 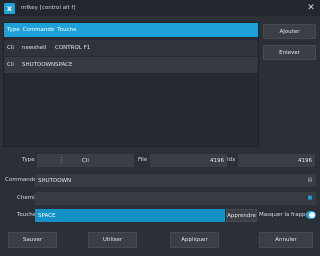 What do you see at coordinates (286, 240) in the screenshot?
I see `cancel-button: Annuler` at bounding box center [286, 240].